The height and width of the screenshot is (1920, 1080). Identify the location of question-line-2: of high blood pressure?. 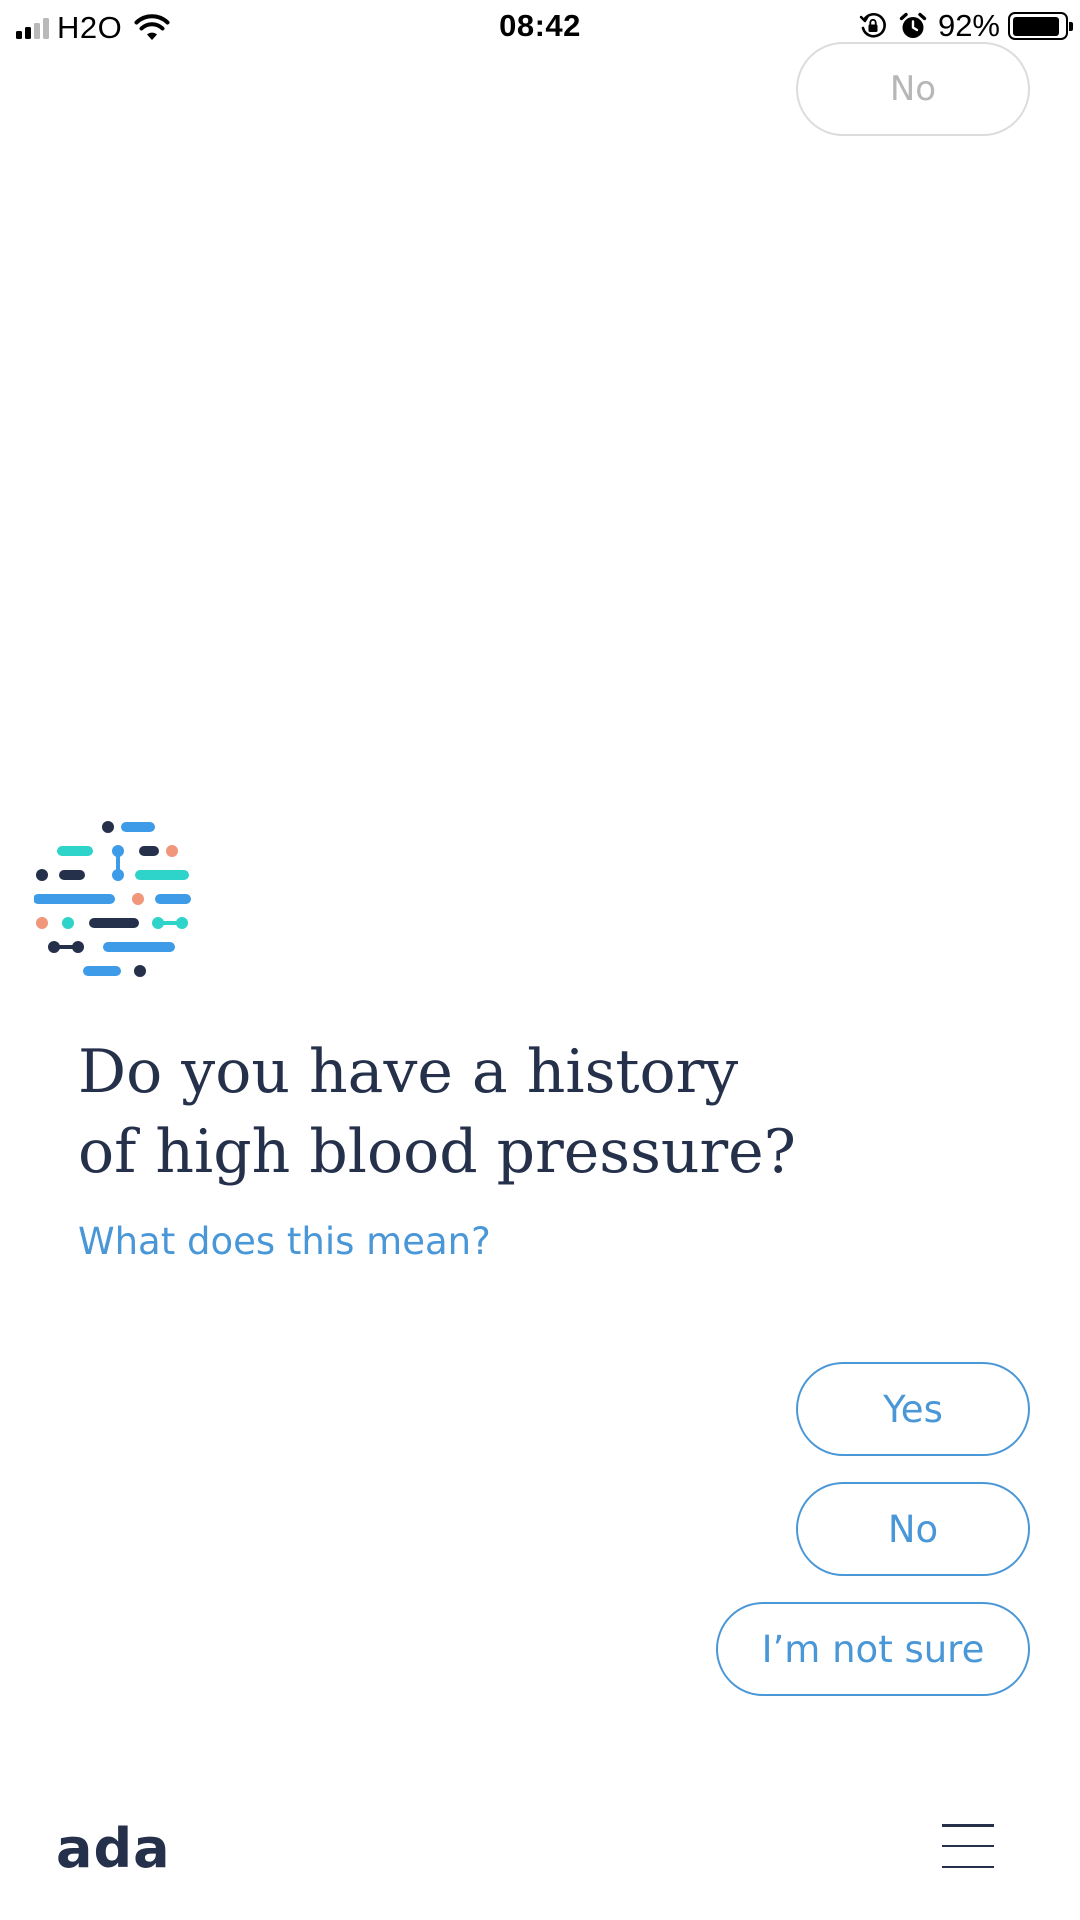
(437, 1152).